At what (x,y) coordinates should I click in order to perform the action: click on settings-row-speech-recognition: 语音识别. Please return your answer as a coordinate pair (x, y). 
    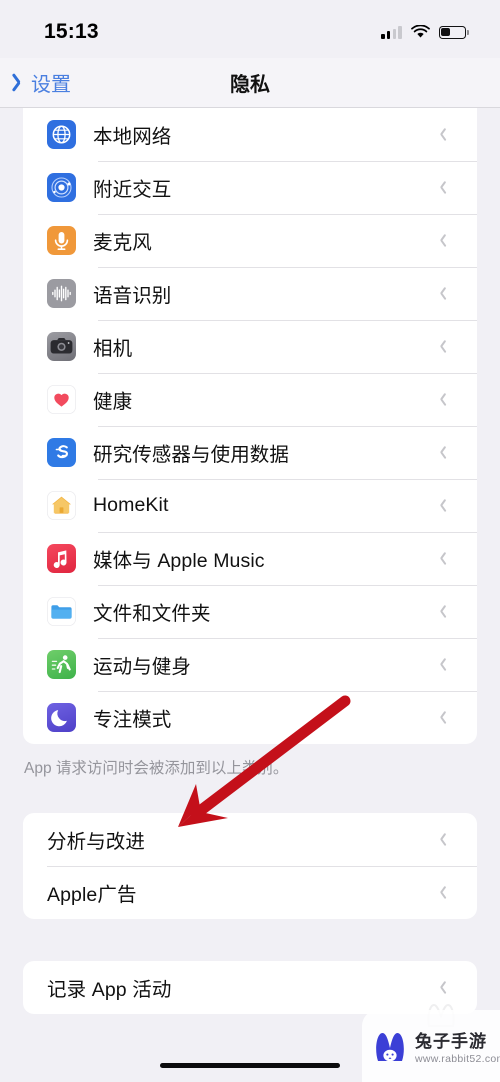
    Looking at the image, I should click on (250, 293).